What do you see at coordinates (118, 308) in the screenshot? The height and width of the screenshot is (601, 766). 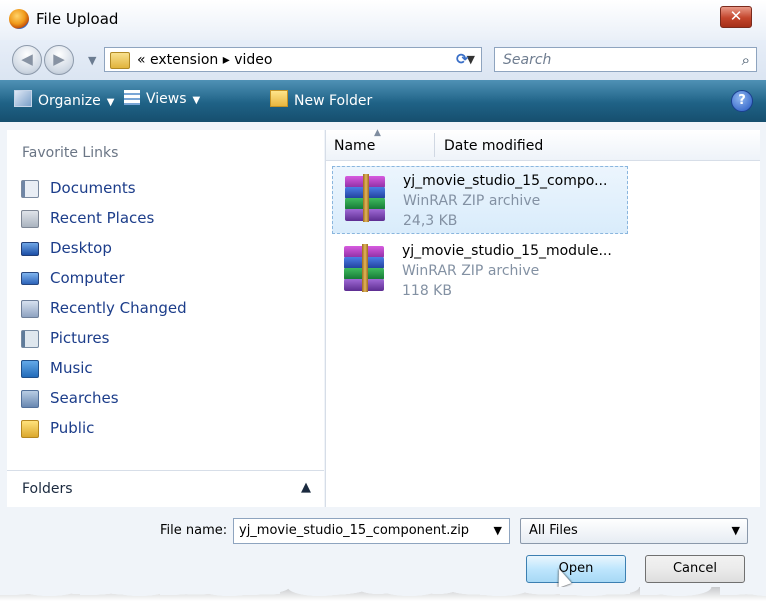 I see `link-label: Recently Changed` at bounding box center [118, 308].